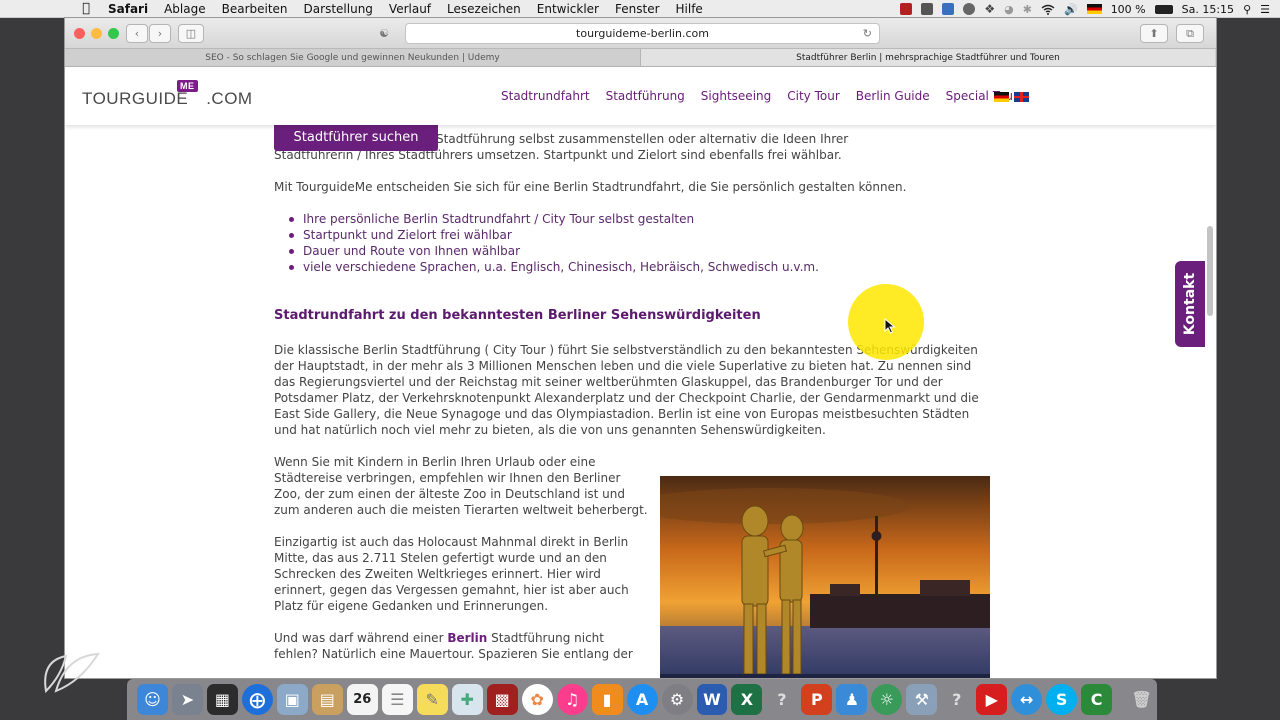  I want to click on battery-icon, so click(1163, 9).